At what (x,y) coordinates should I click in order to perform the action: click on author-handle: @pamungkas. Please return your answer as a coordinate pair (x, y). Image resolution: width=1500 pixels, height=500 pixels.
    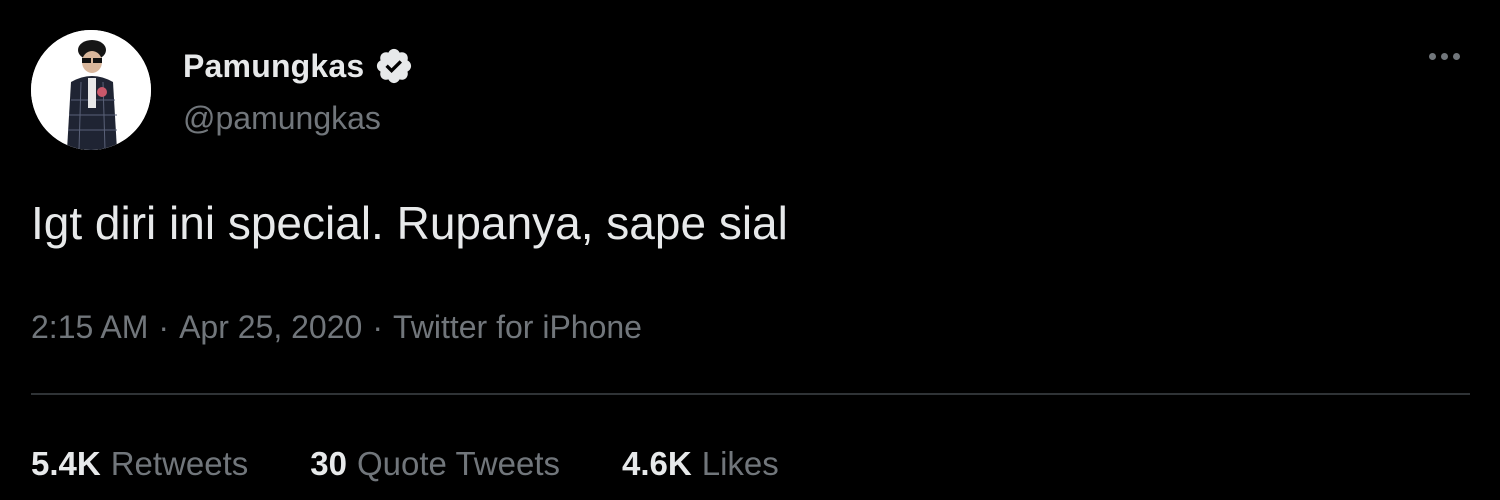
    Looking at the image, I should click on (282, 118).